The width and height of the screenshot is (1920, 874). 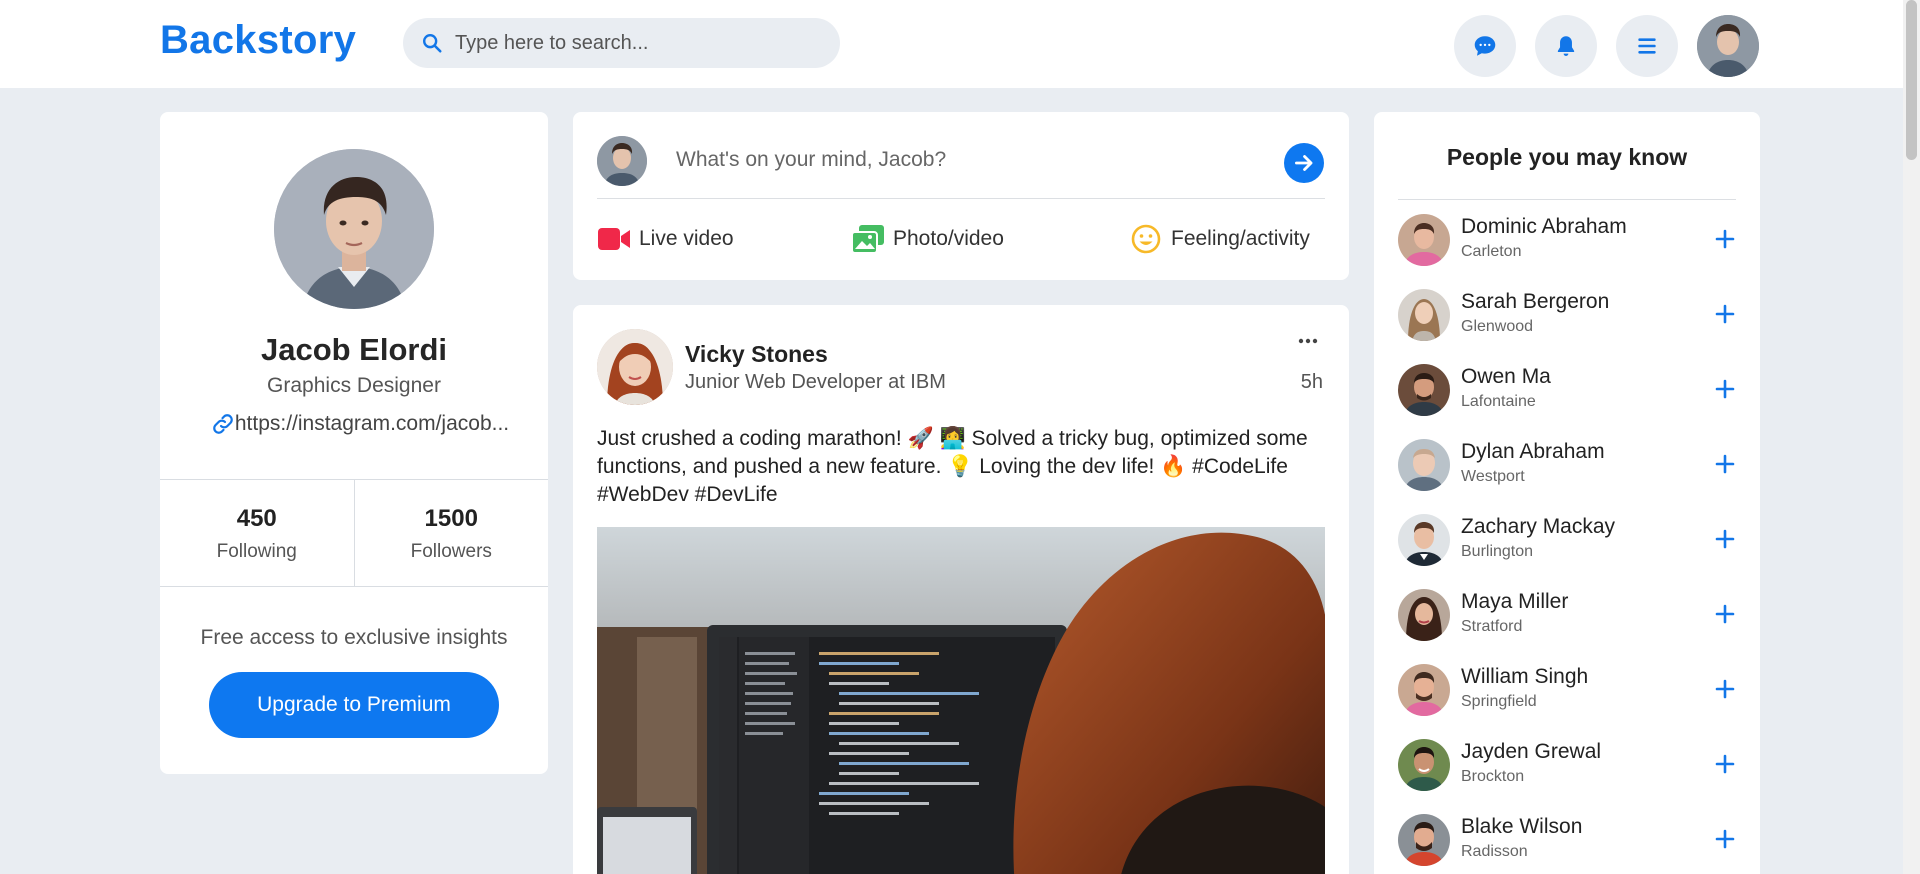 What do you see at coordinates (1911, 80) in the screenshot?
I see `scrollbar-thumb` at bounding box center [1911, 80].